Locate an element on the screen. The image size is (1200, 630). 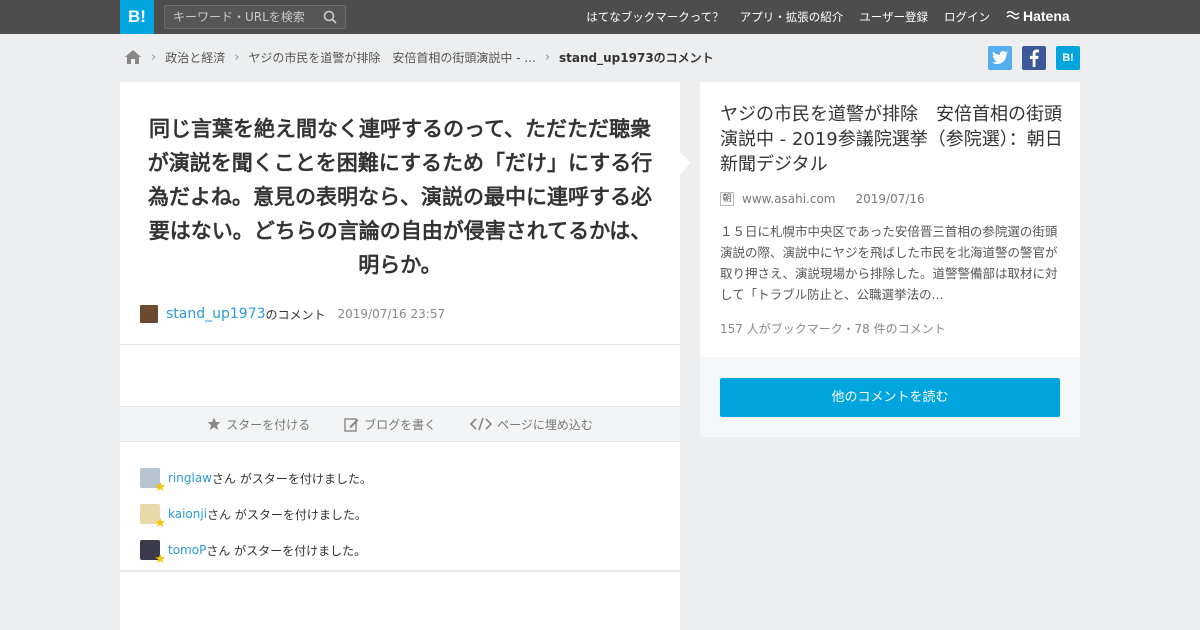
article-source: 朝 www.asahi.com 2019/07/16 is located at coordinates (822, 199).